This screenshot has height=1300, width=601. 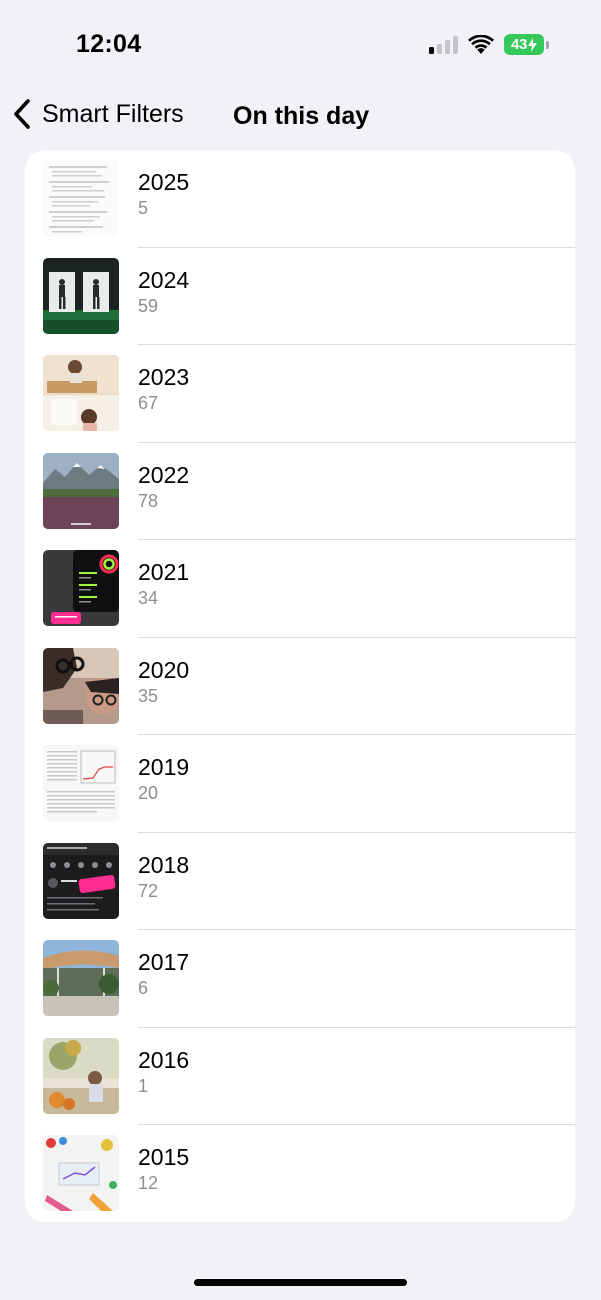 What do you see at coordinates (81, 1075) in the screenshot?
I see `illustration-thumbnail` at bounding box center [81, 1075].